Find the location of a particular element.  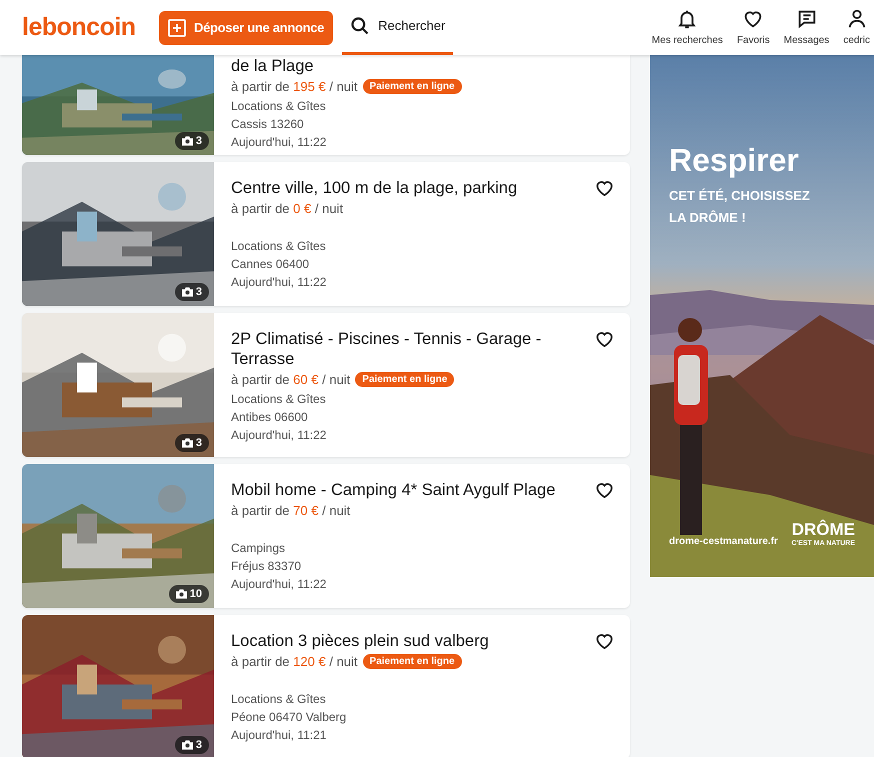

listing-location: Cannes 06400 is located at coordinates (270, 264).